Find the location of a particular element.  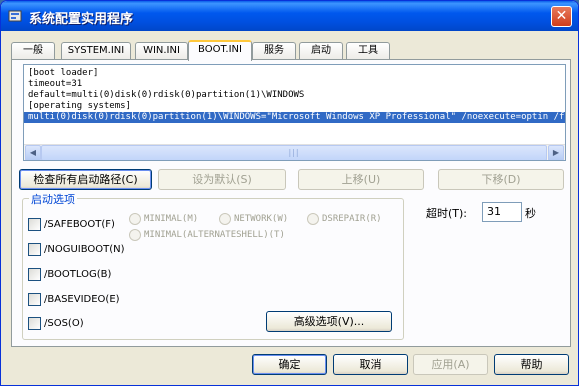

close-button: ✕ is located at coordinates (561, 16).